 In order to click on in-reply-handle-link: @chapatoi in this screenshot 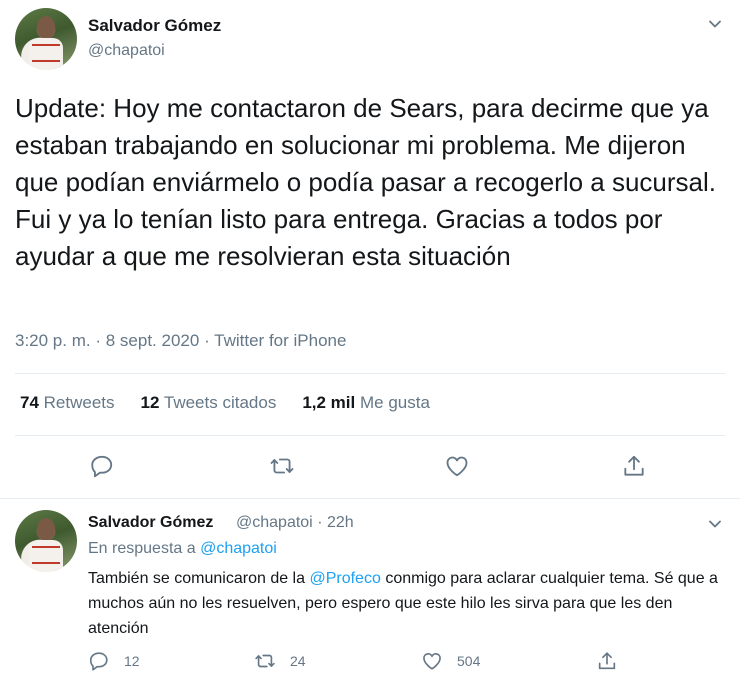, I will do `click(238, 548)`.